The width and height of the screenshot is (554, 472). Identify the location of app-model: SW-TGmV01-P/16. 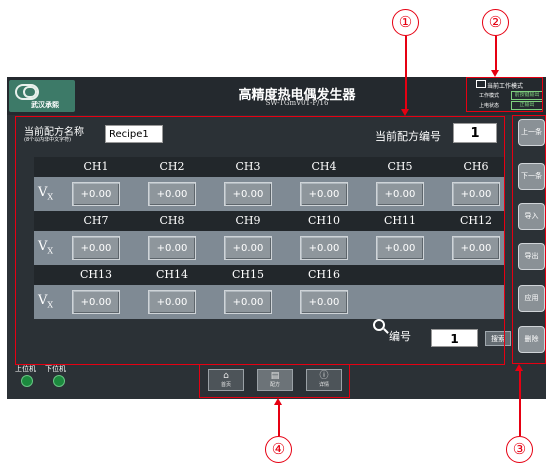
(297, 103).